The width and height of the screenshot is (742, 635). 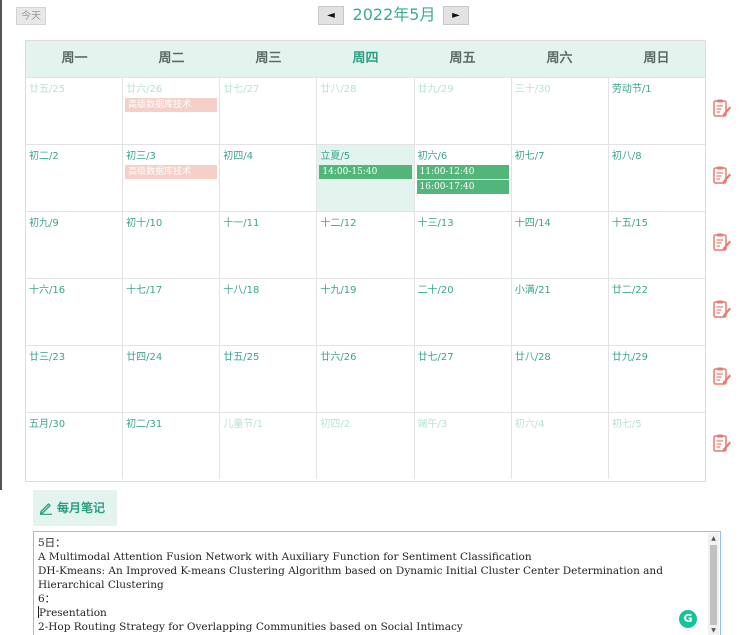 I want to click on day-label: 初三/3, so click(x=141, y=156).